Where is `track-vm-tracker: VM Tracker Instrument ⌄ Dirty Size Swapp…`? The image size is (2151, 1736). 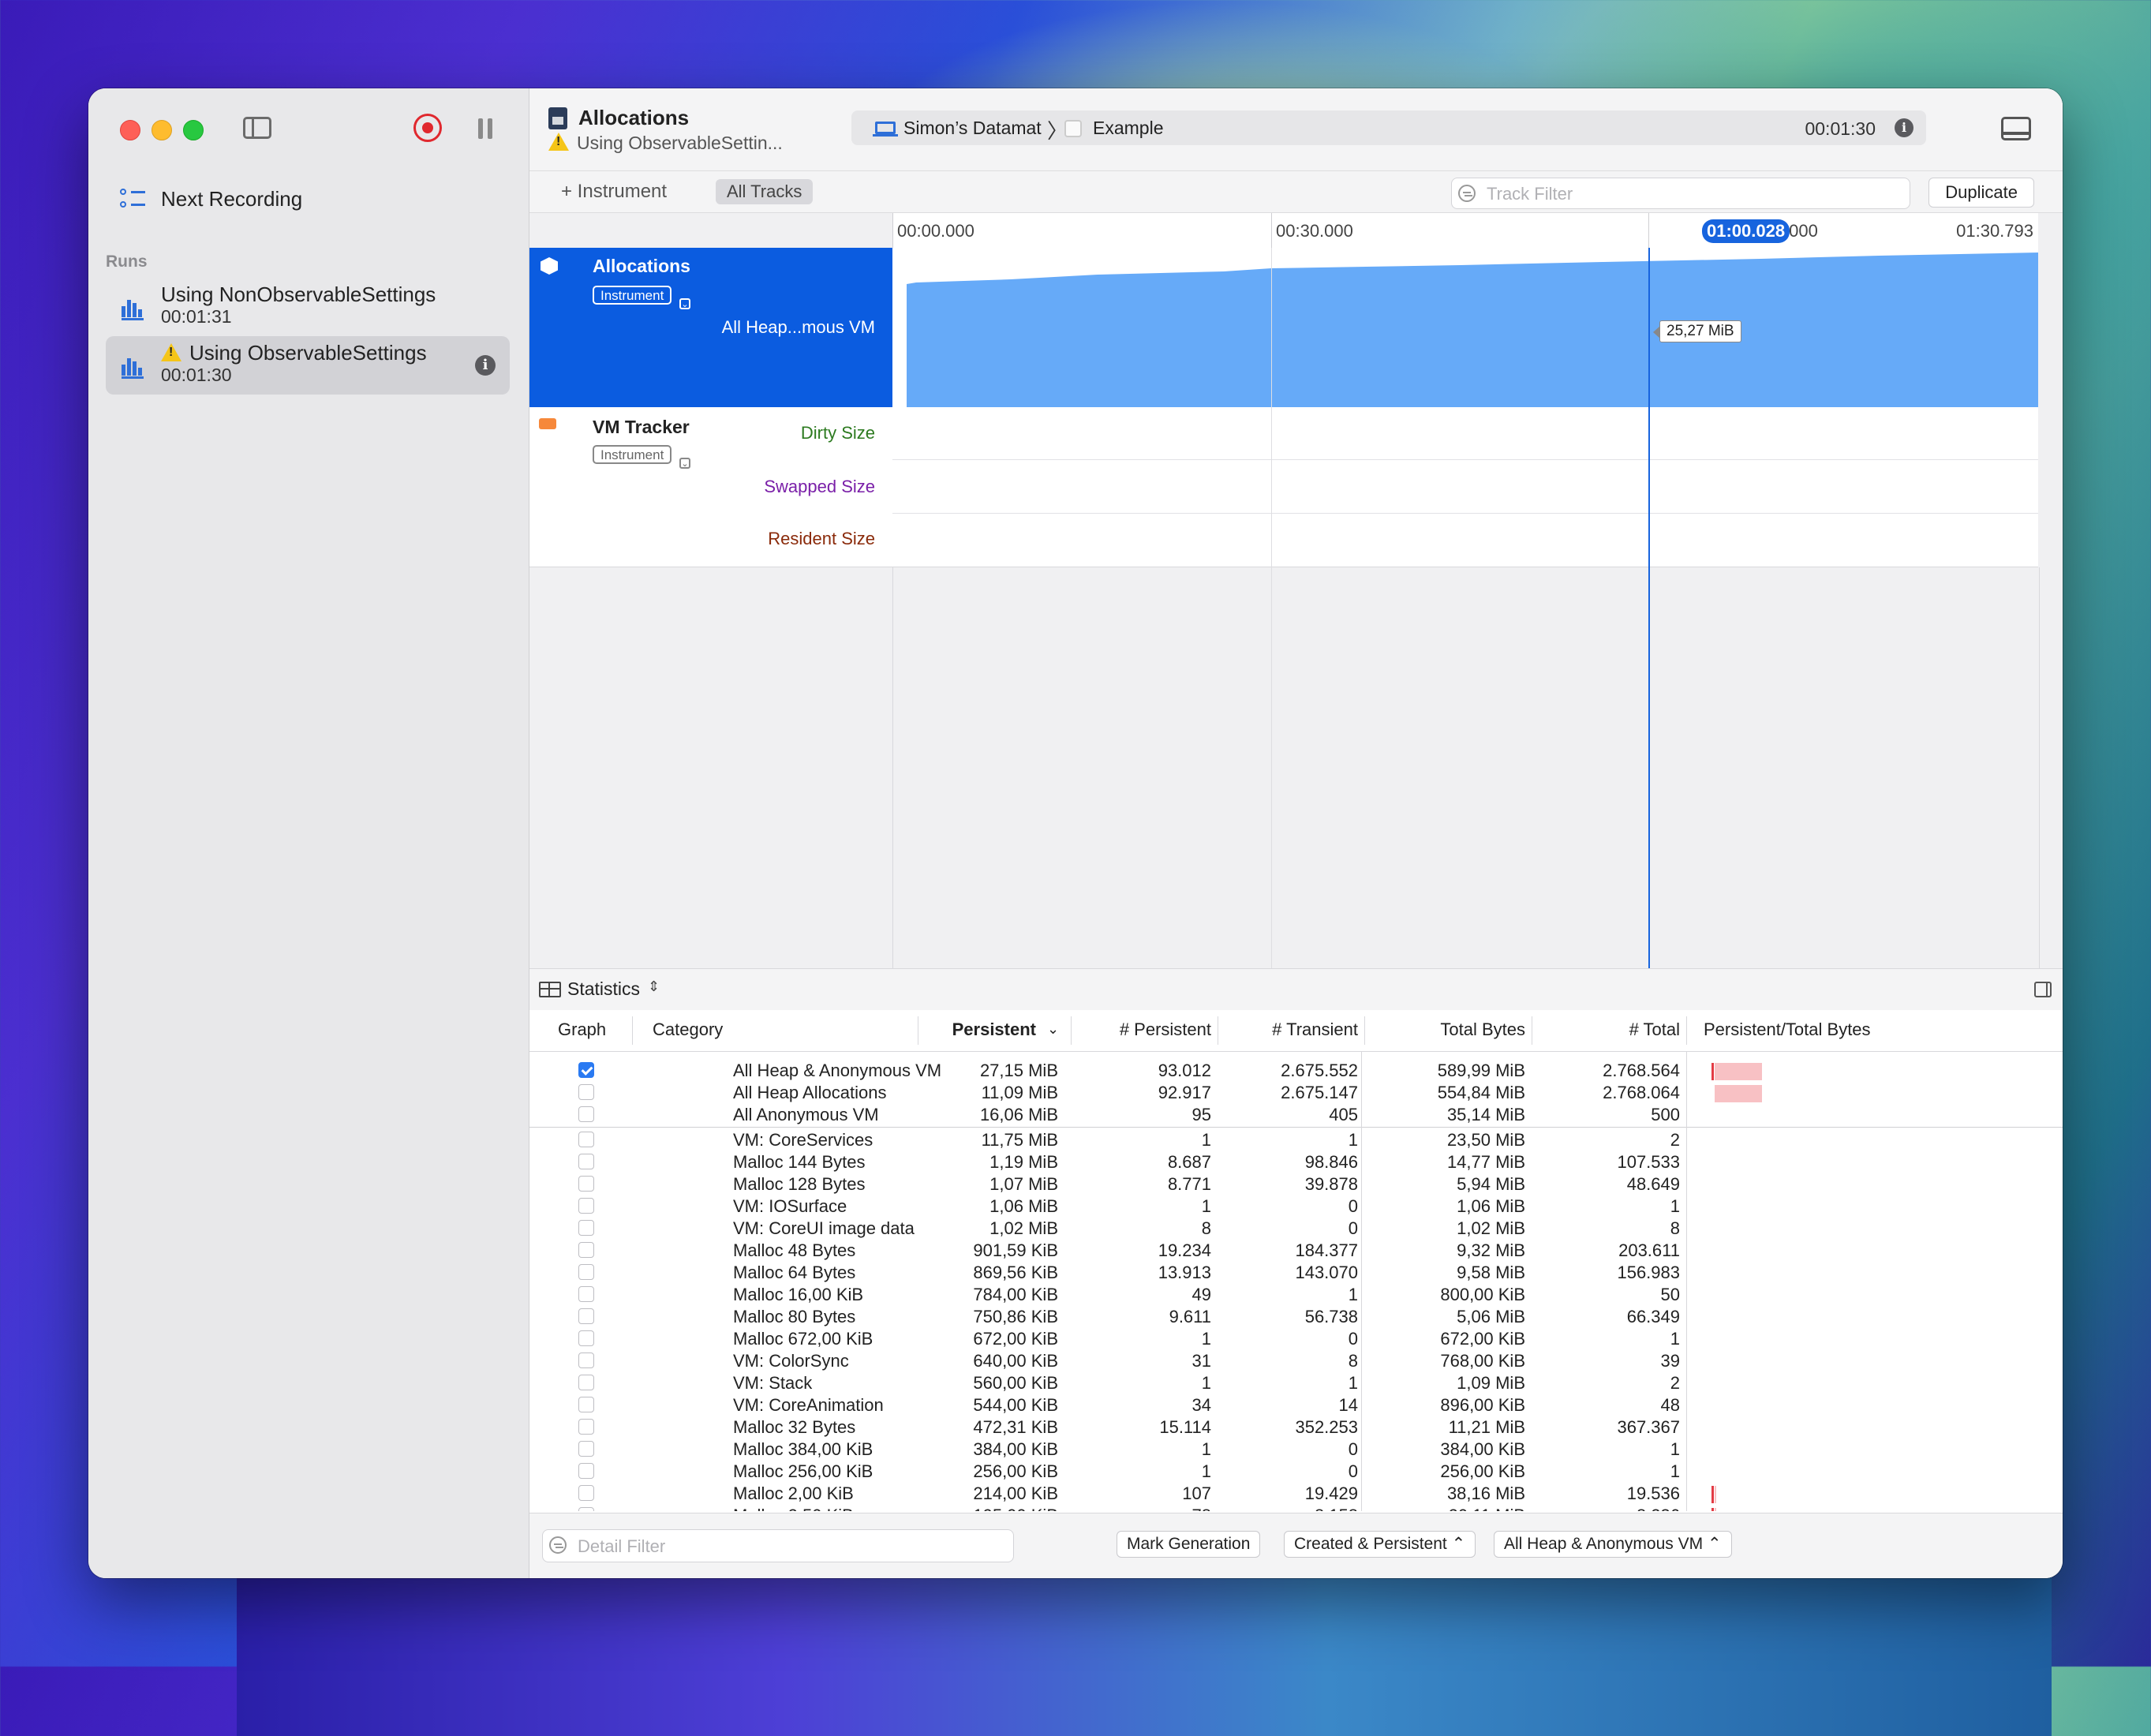 track-vm-tracker: VM Tracker Instrument ⌄ Dirty Size Swapp… is located at coordinates (710, 487).